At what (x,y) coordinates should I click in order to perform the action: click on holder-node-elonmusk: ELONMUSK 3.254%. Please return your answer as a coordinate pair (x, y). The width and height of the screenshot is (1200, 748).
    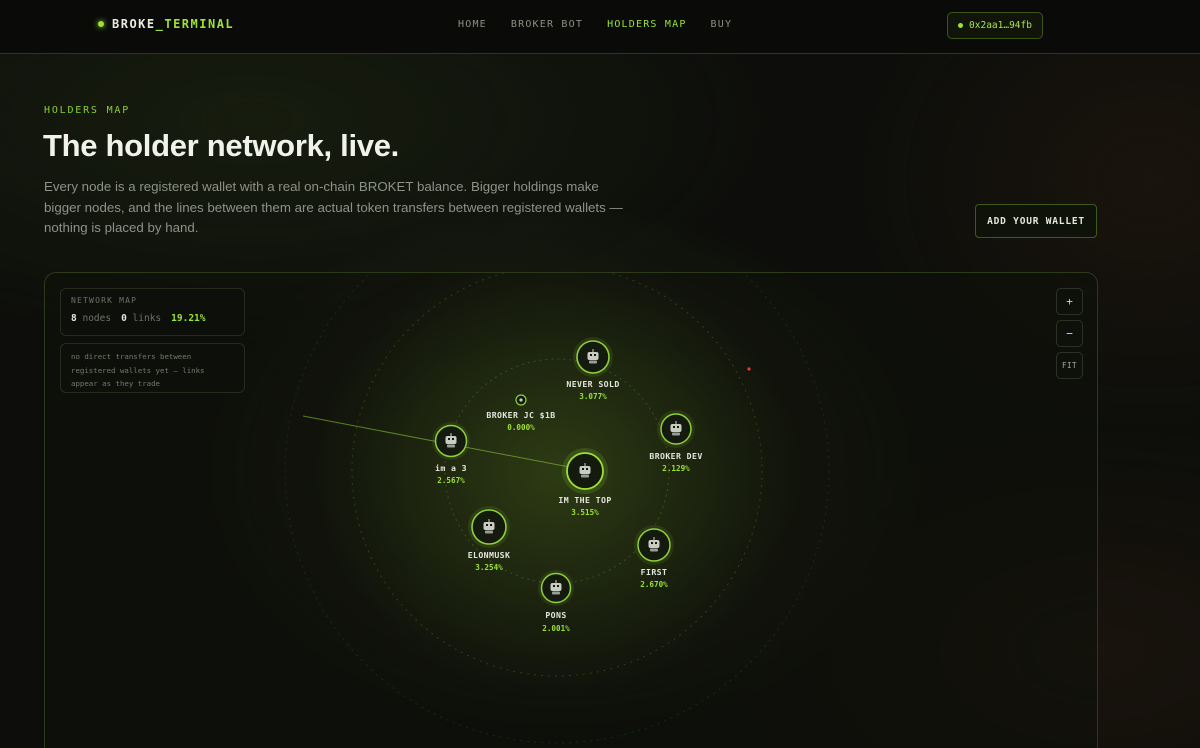
    Looking at the image, I should click on (489, 539).